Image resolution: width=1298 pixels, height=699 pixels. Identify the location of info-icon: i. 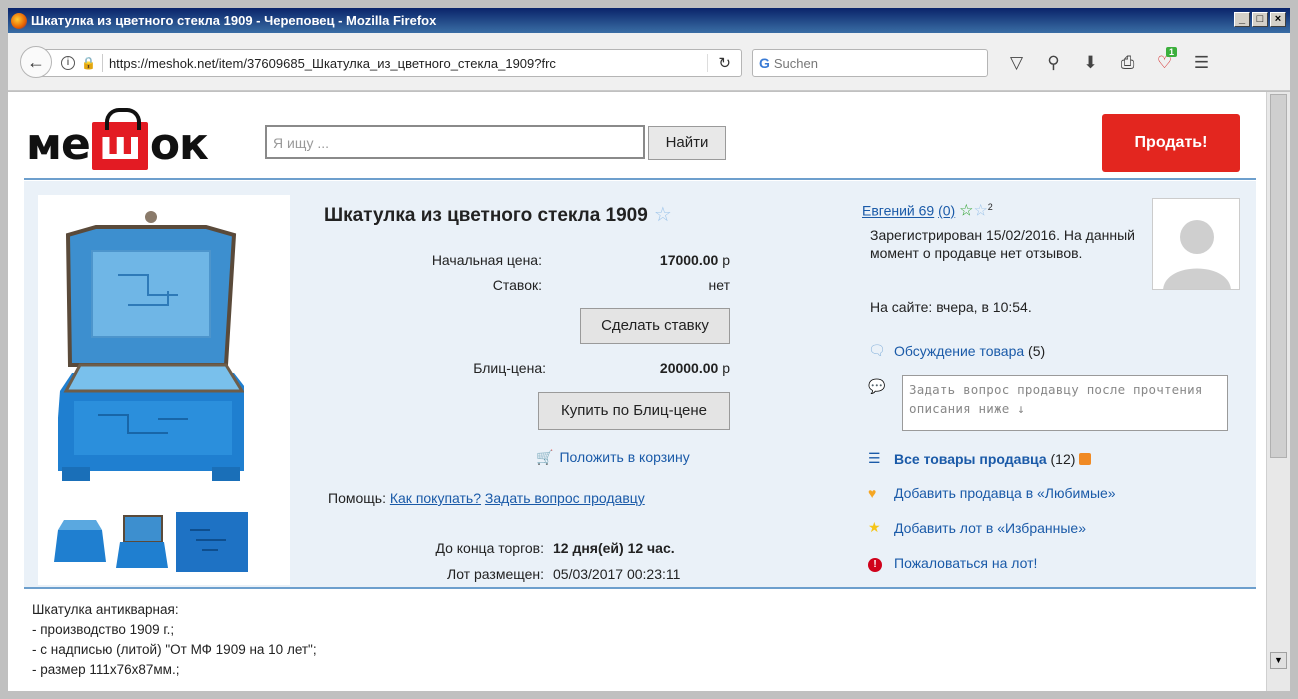
(68, 63).